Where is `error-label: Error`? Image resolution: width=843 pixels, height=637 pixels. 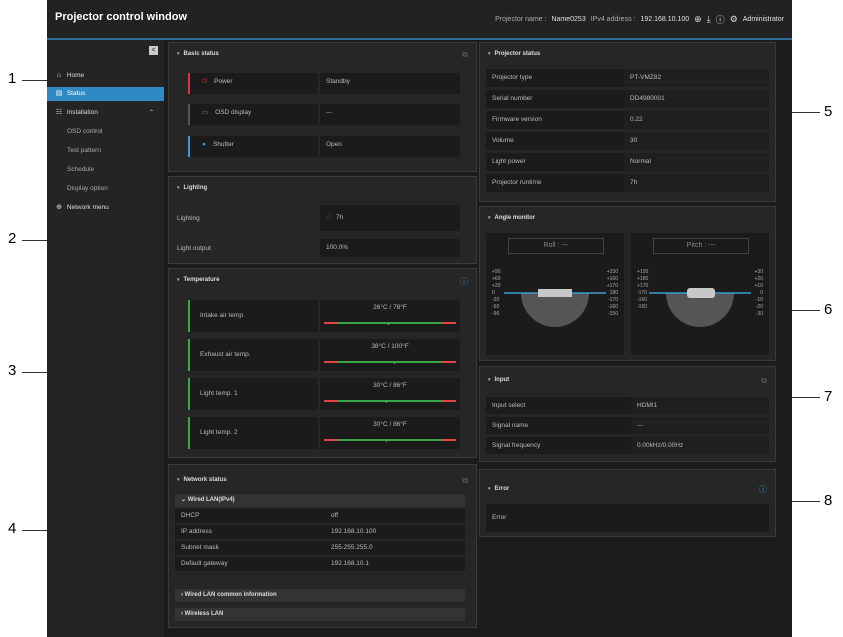
error-label: Error is located at coordinates (558, 518).